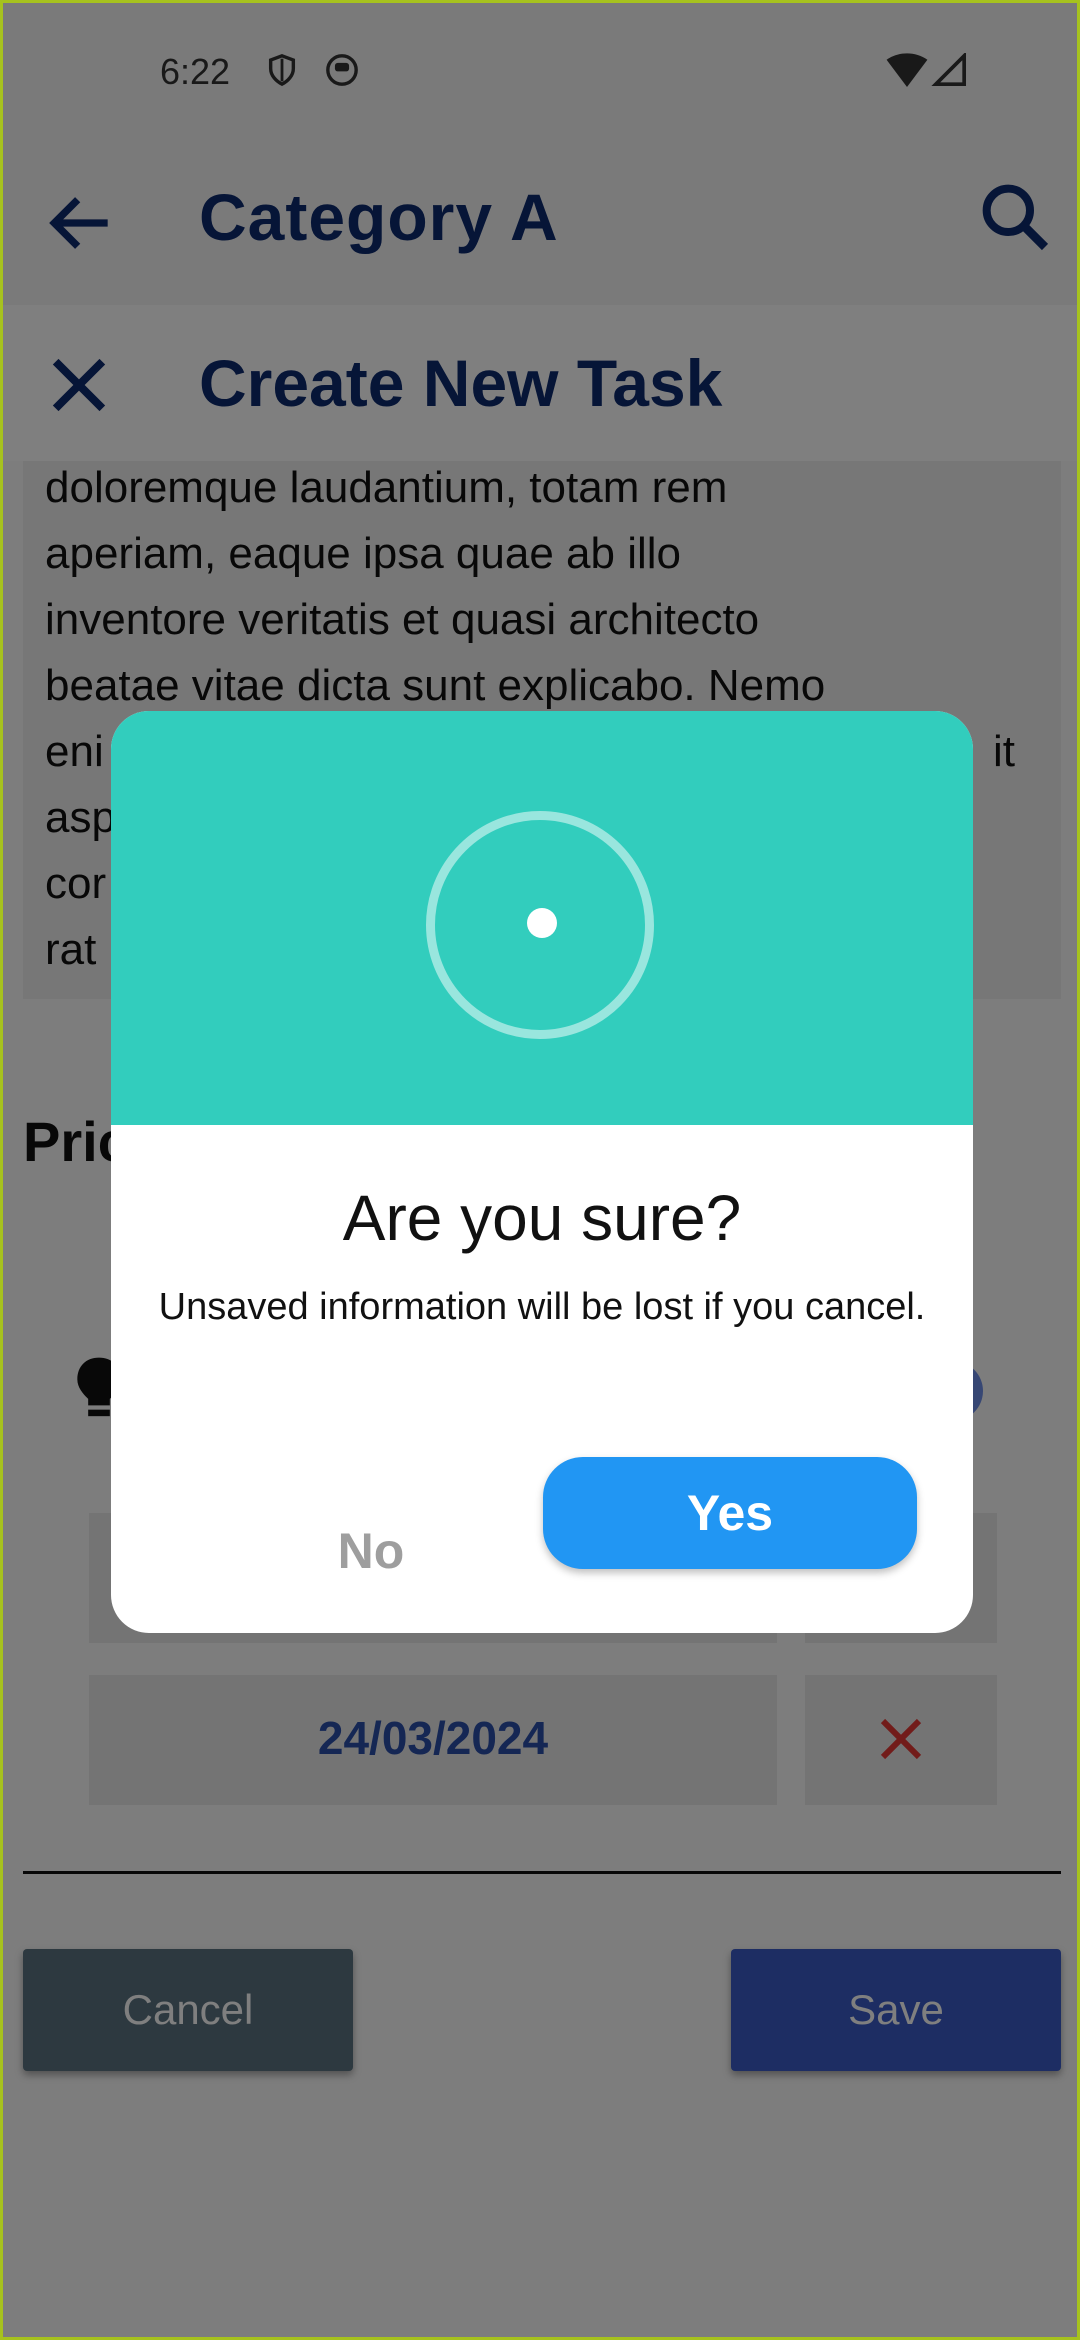 The width and height of the screenshot is (1080, 2340). What do you see at coordinates (542, 1218) in the screenshot?
I see `dialog-title: Are you sure?` at bounding box center [542, 1218].